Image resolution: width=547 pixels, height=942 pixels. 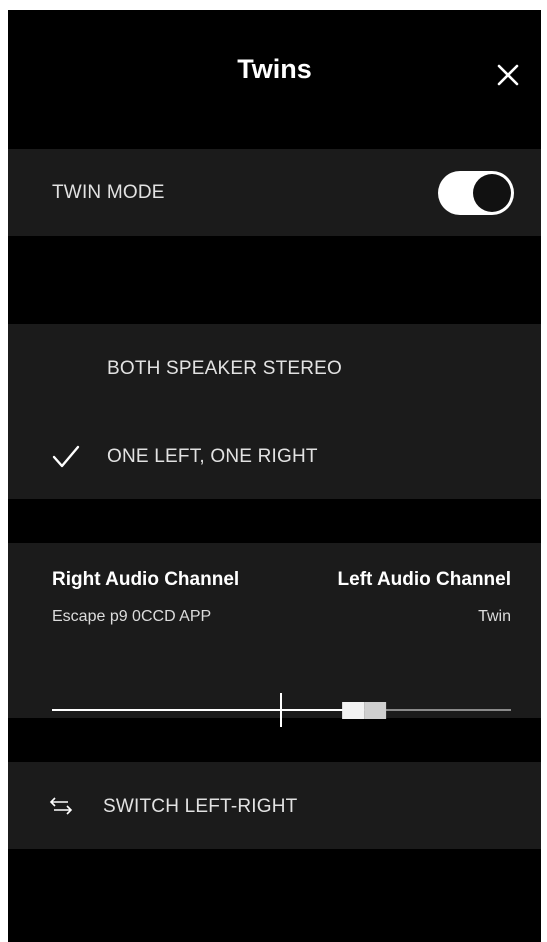 I want to click on title-bar: Twins, so click(x=274, y=70).